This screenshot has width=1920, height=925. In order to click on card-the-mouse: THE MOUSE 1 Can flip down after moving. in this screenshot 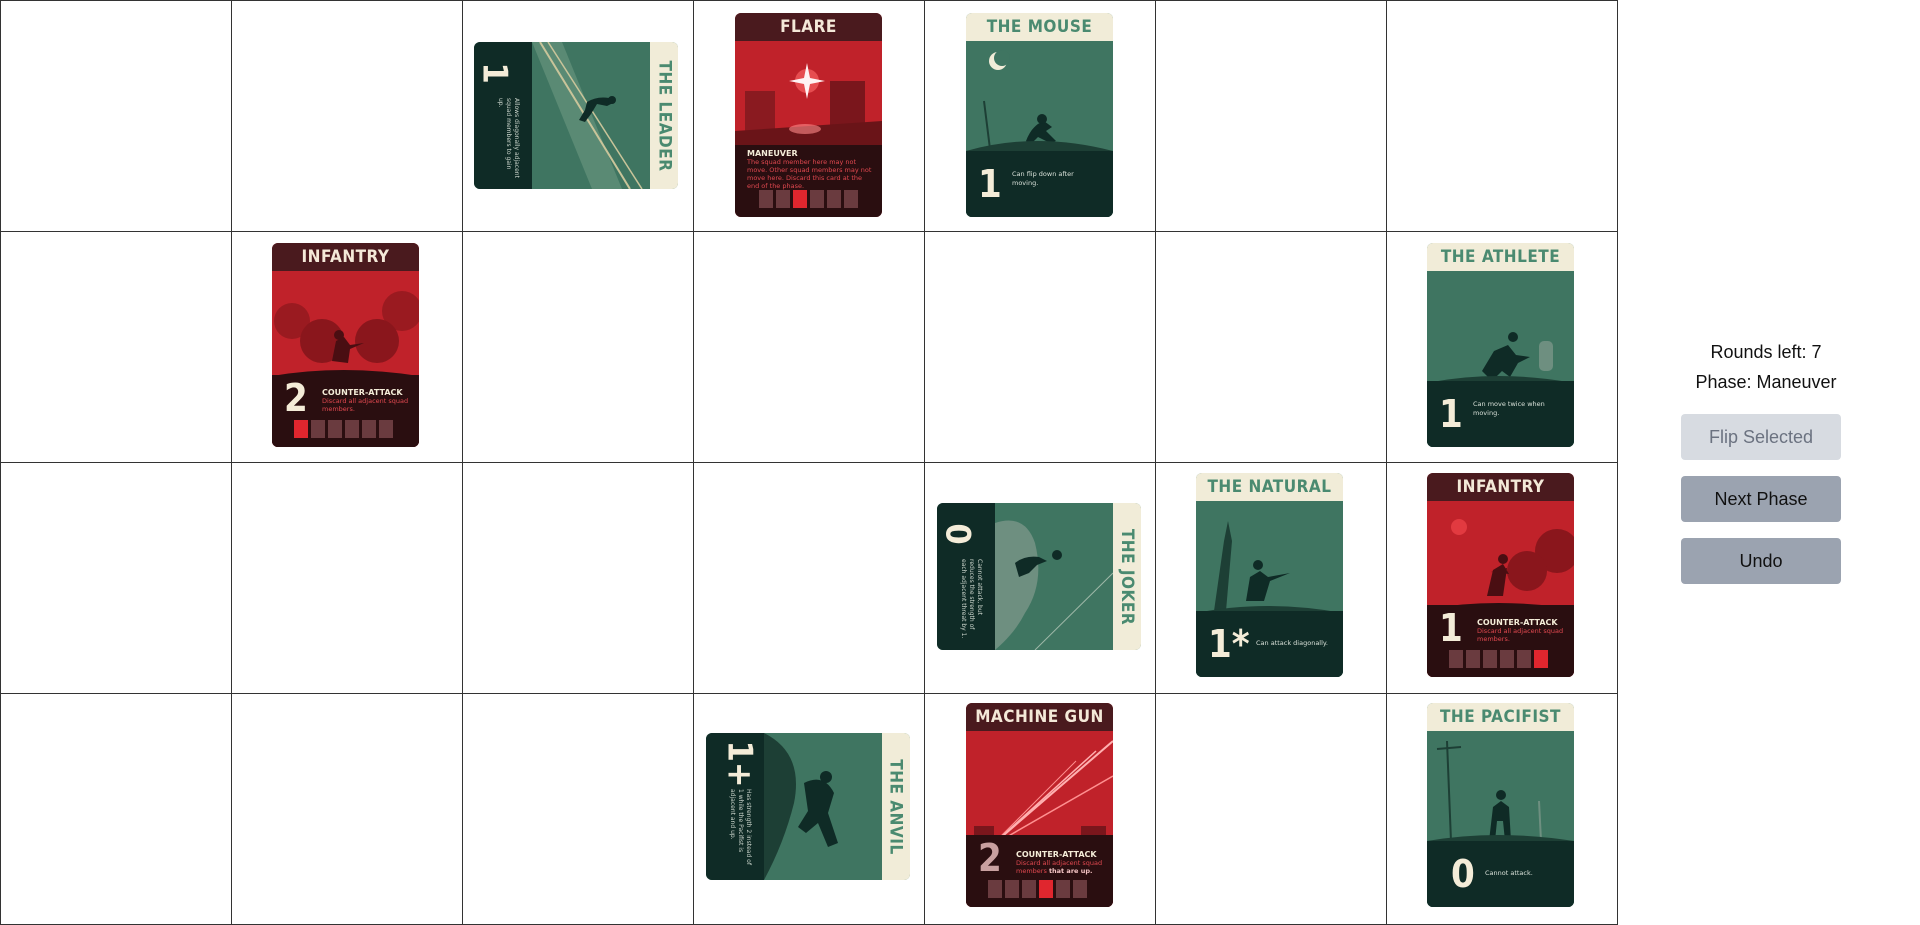, I will do `click(1039, 115)`.